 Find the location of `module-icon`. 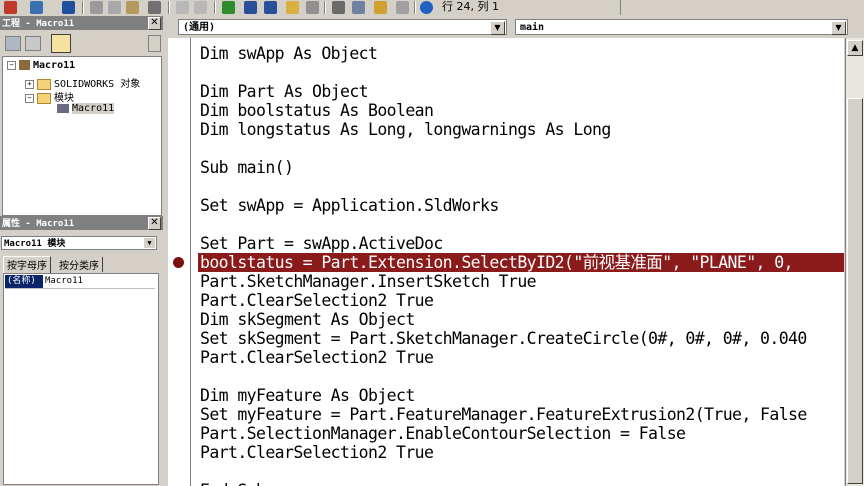

module-icon is located at coordinates (63, 108).